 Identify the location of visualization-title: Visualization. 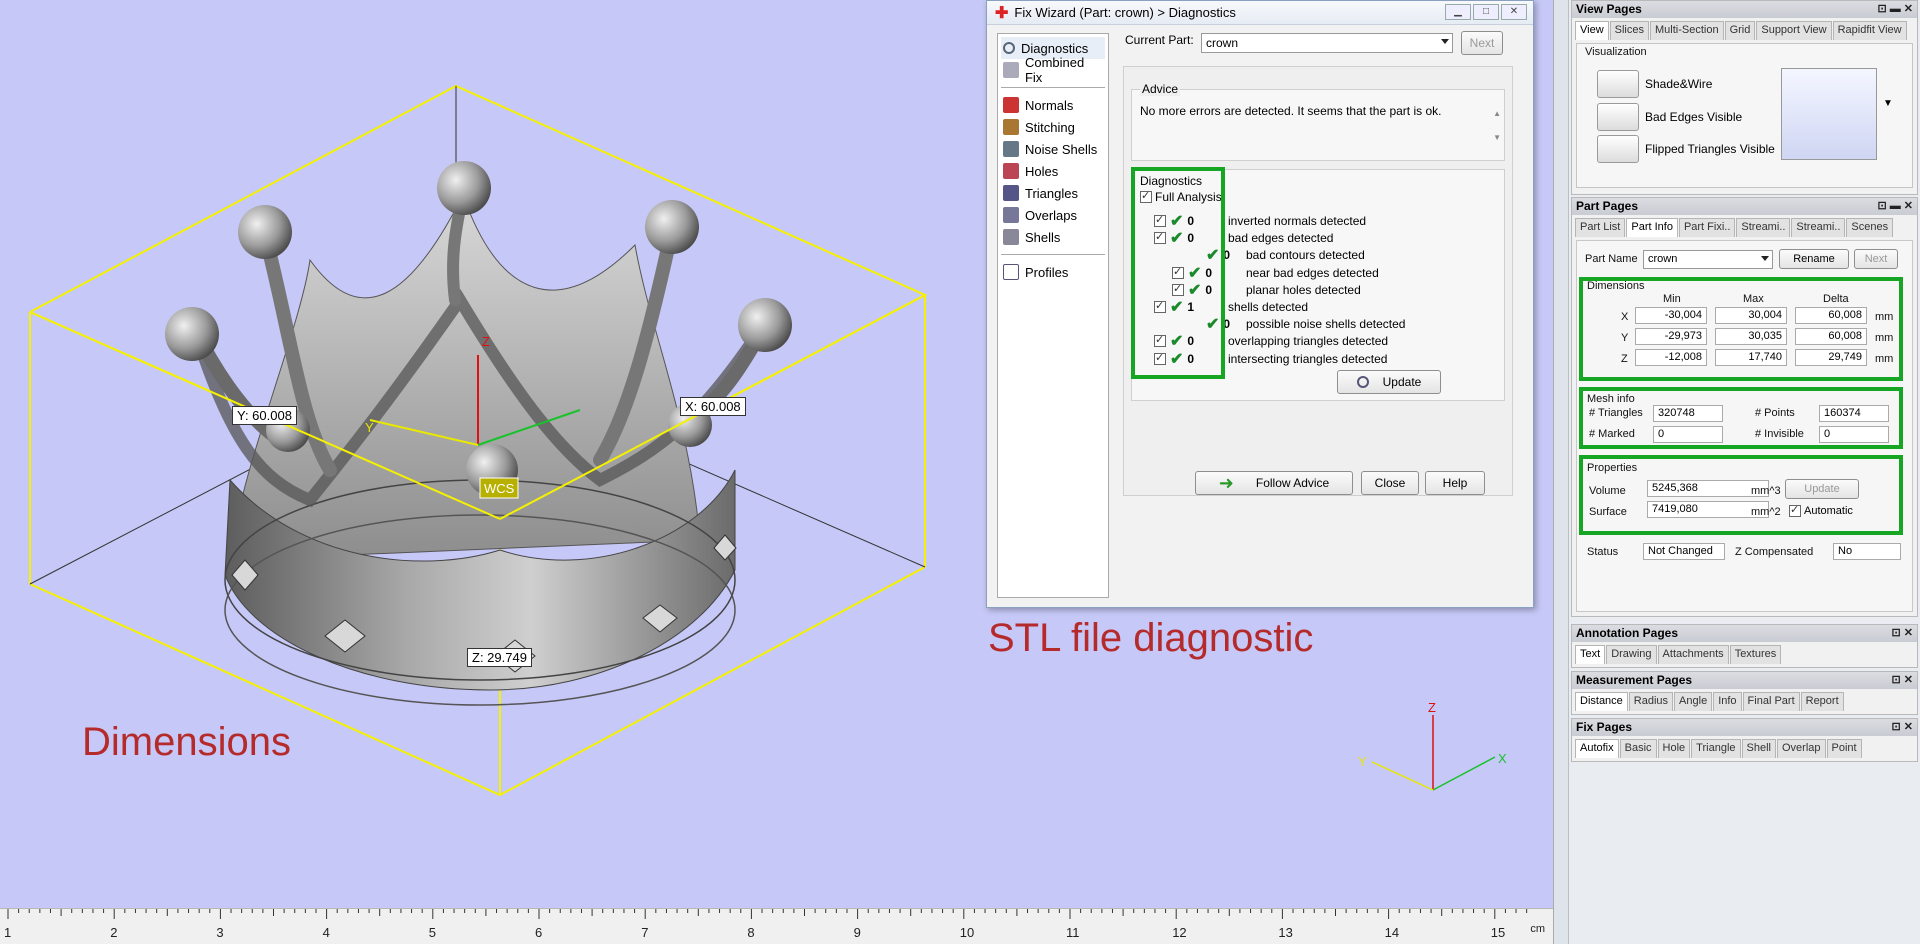
(1616, 52).